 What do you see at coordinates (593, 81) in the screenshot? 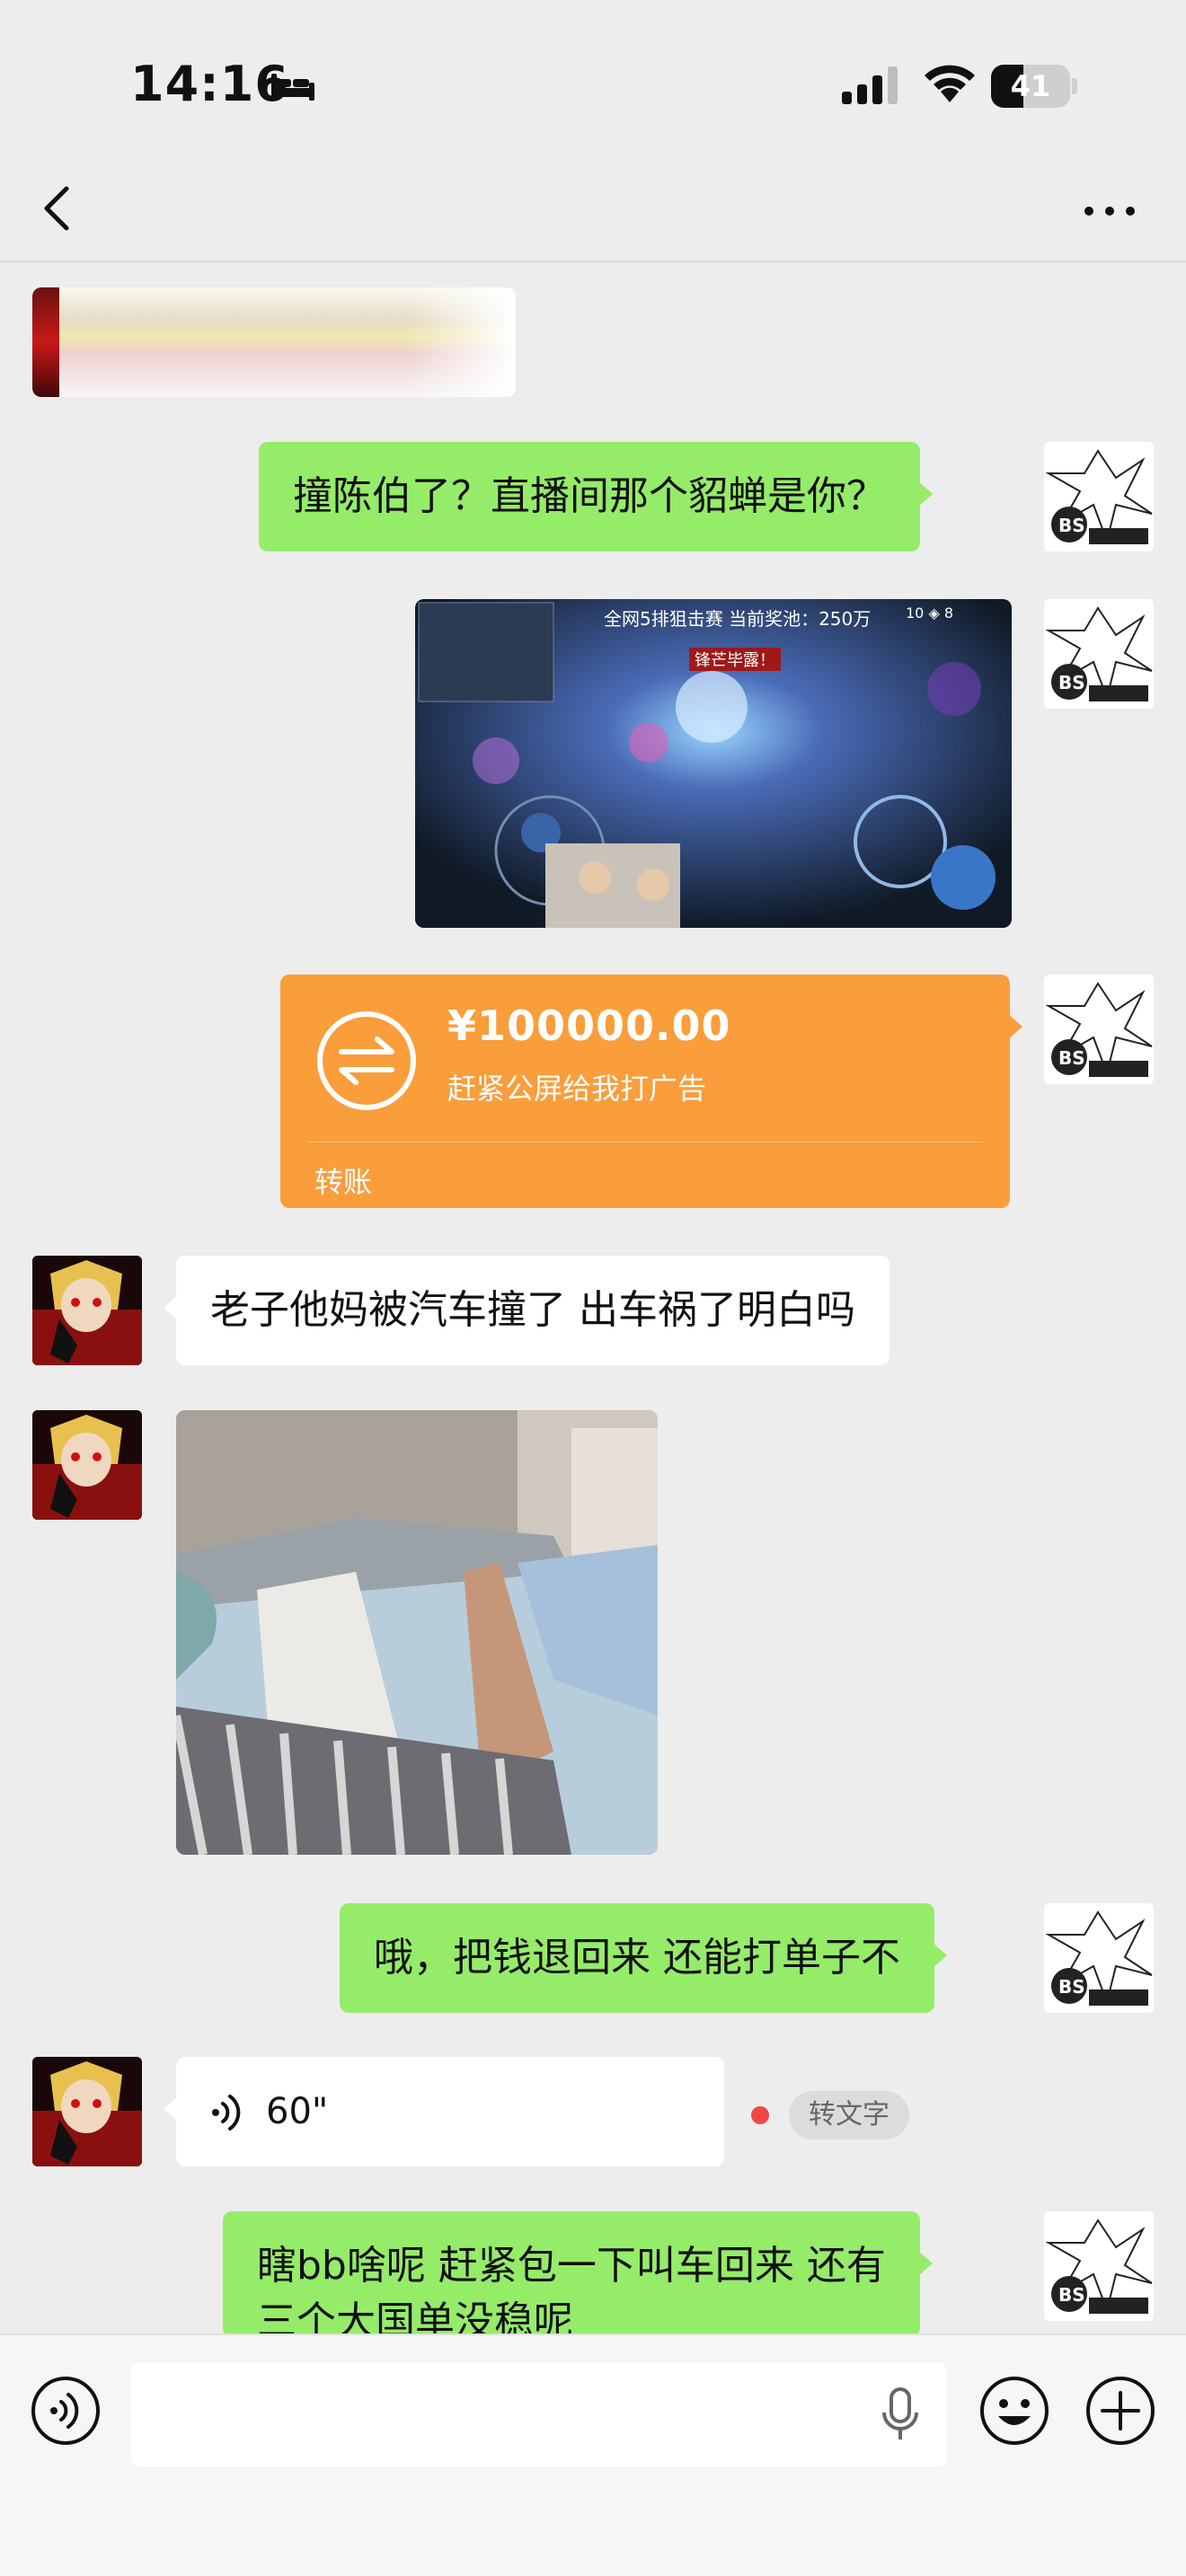
I see `status-bar: 14:16 41` at bounding box center [593, 81].